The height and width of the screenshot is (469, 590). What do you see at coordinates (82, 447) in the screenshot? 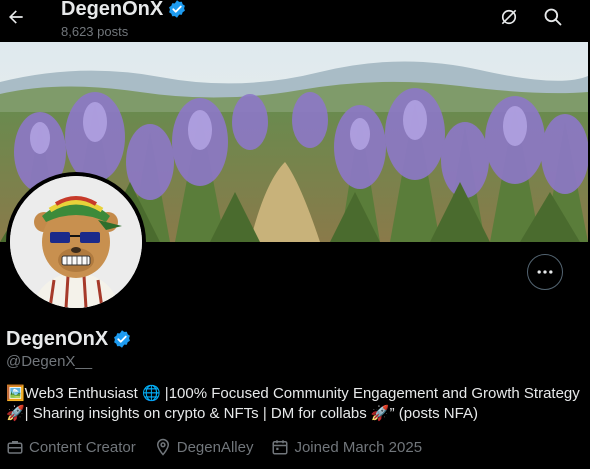
I see `meta-category-label: Content Creator` at bounding box center [82, 447].